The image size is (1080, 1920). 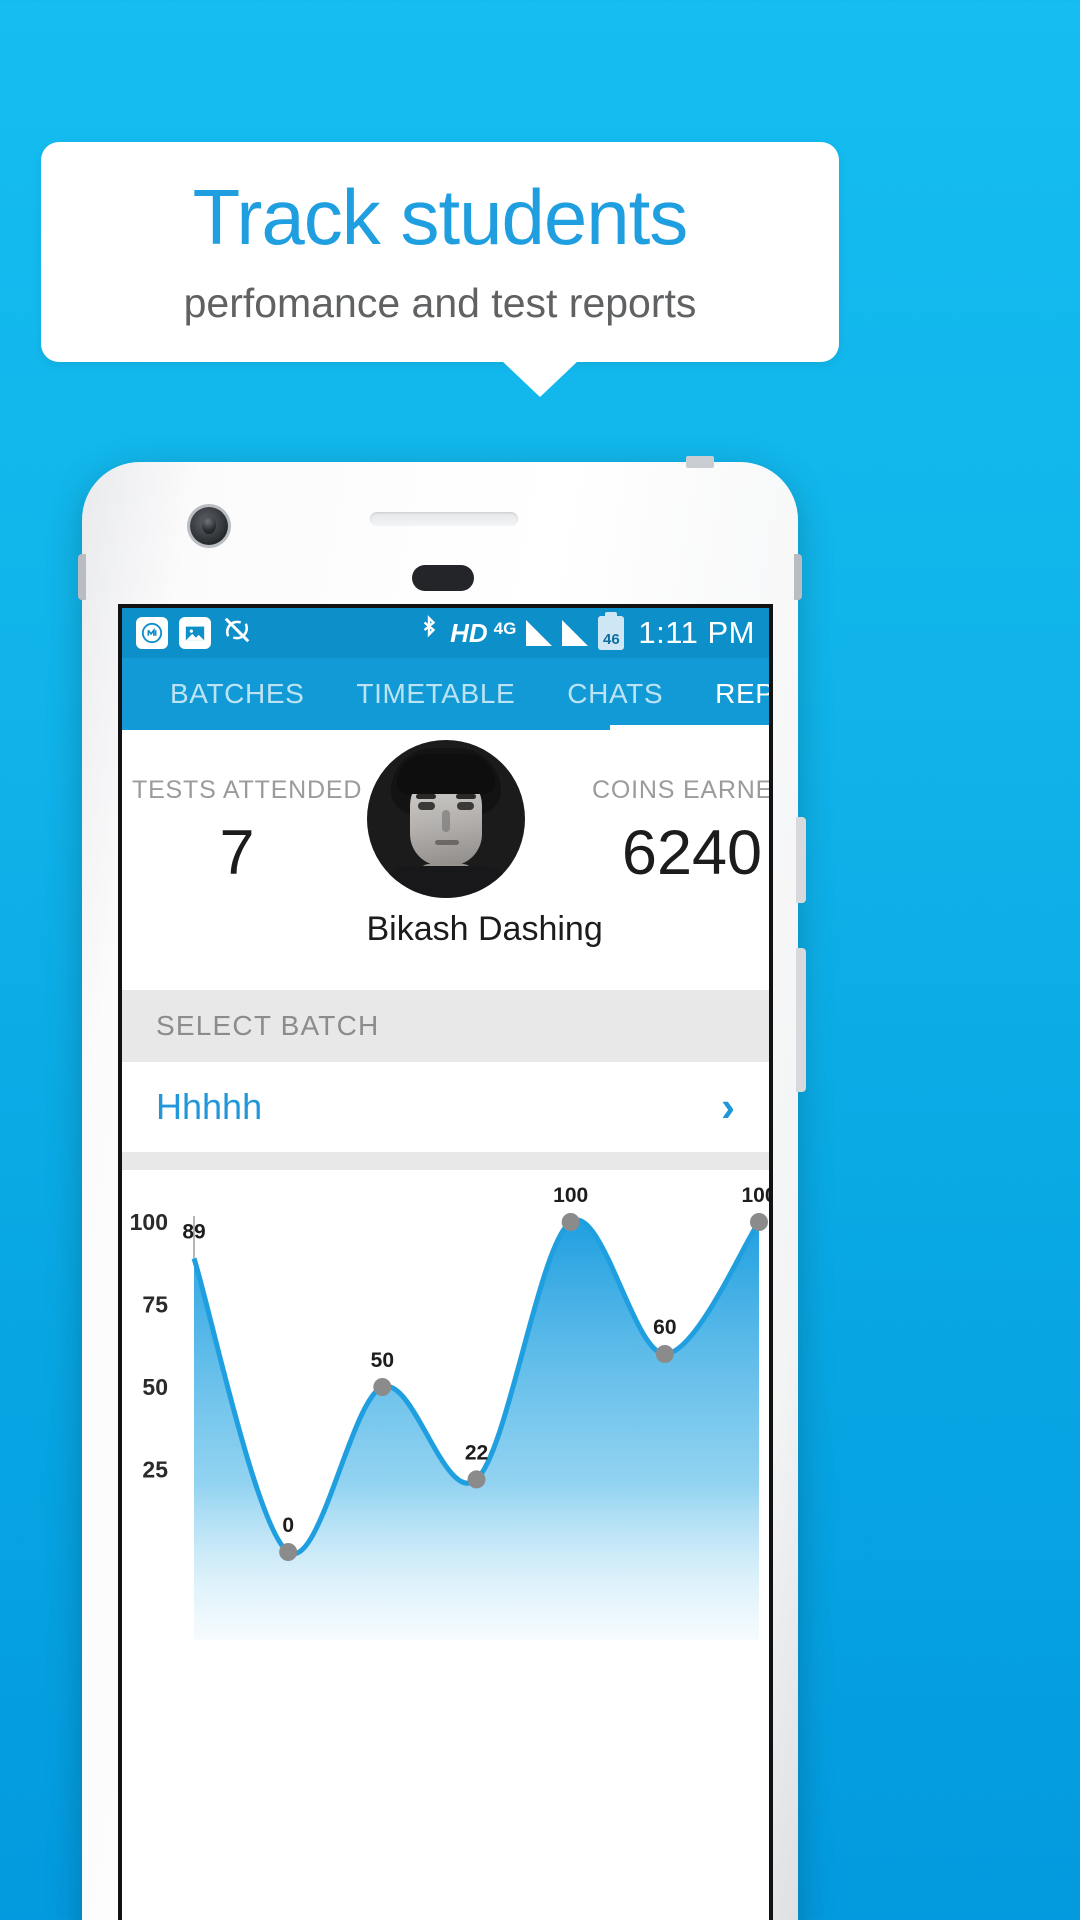 What do you see at coordinates (469, 632) in the screenshot?
I see `hd-icon: HD` at bounding box center [469, 632].